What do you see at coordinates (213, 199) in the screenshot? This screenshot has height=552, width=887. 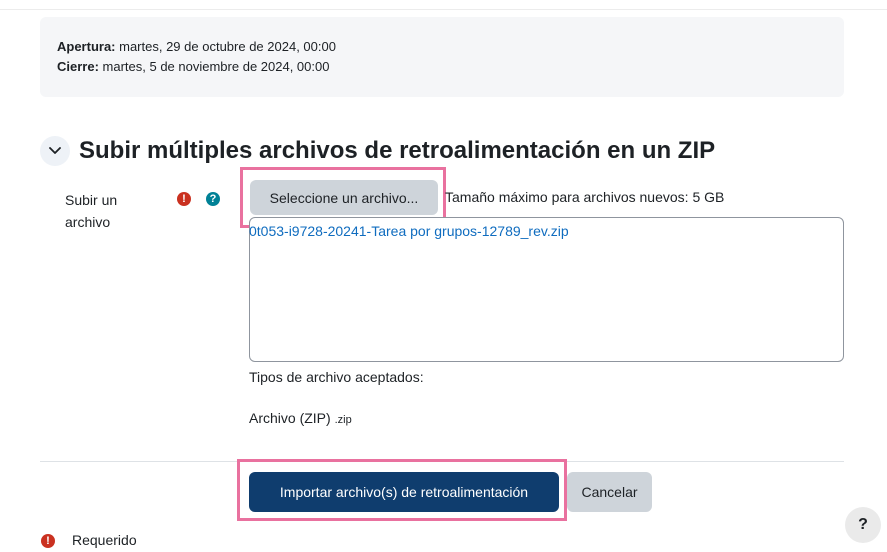 I see `help-icon: ?` at bounding box center [213, 199].